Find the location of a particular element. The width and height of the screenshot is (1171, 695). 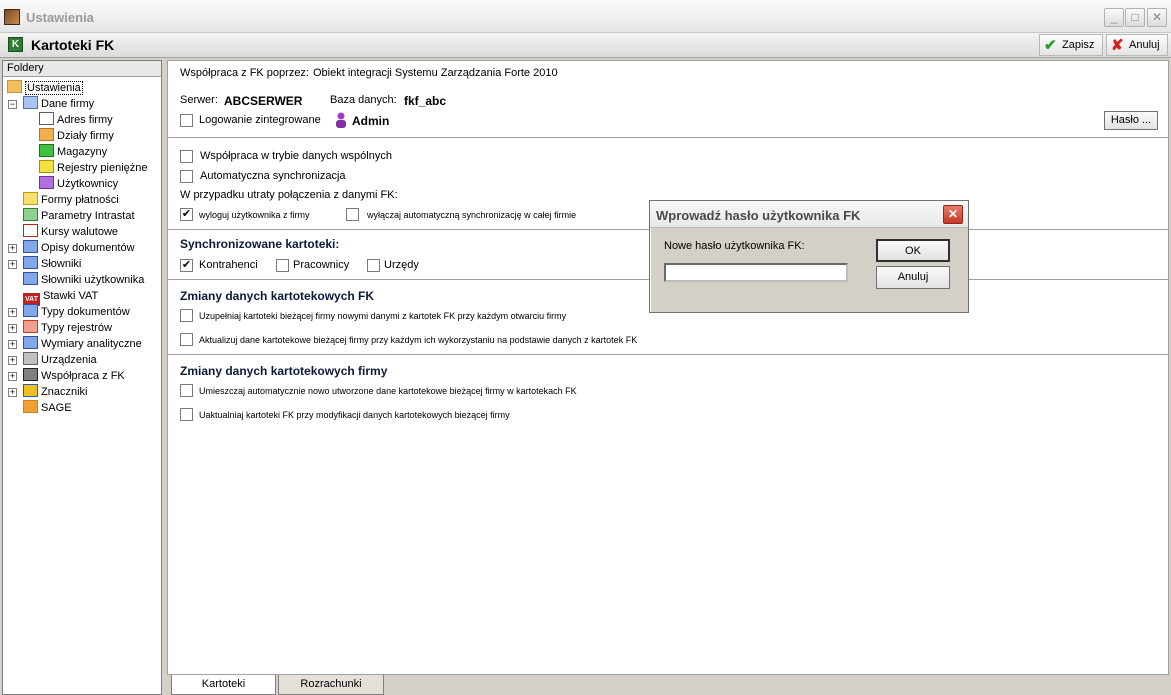

close-window-button: ✕ is located at coordinates (1157, 17).